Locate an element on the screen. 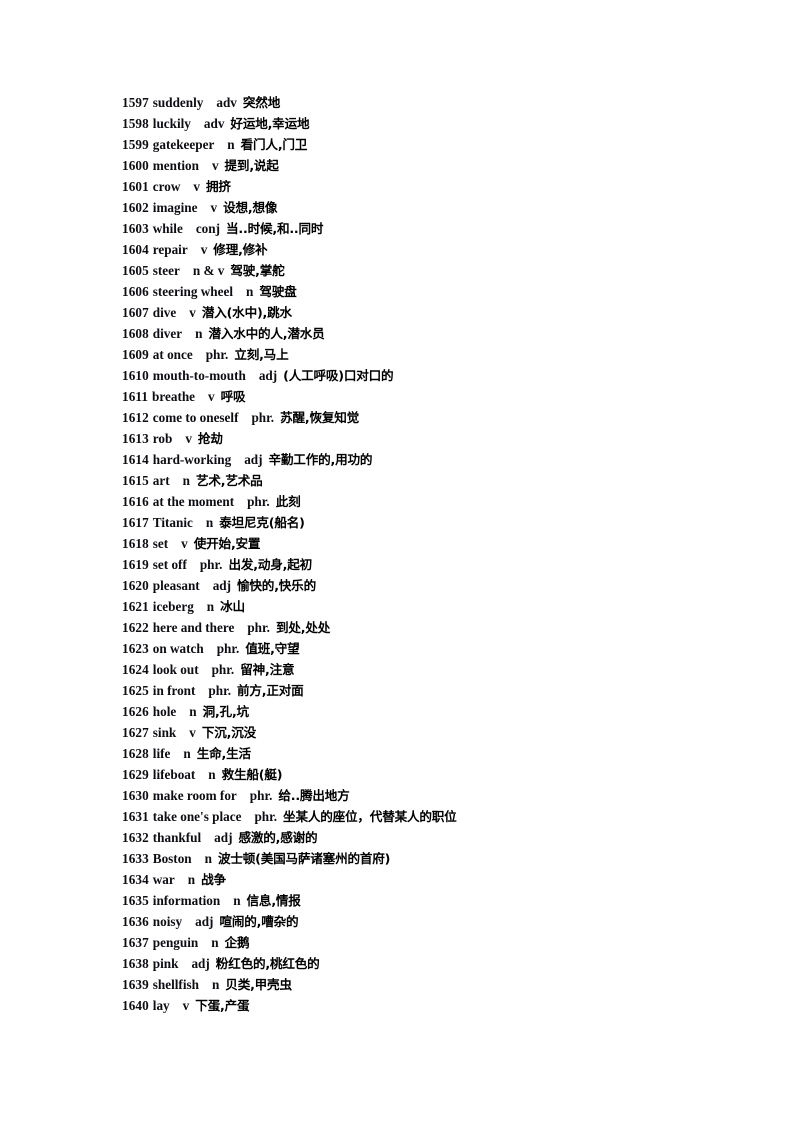  entry-definition: 波士顿(美国马萨诸塞州的首府) is located at coordinates (304, 858).